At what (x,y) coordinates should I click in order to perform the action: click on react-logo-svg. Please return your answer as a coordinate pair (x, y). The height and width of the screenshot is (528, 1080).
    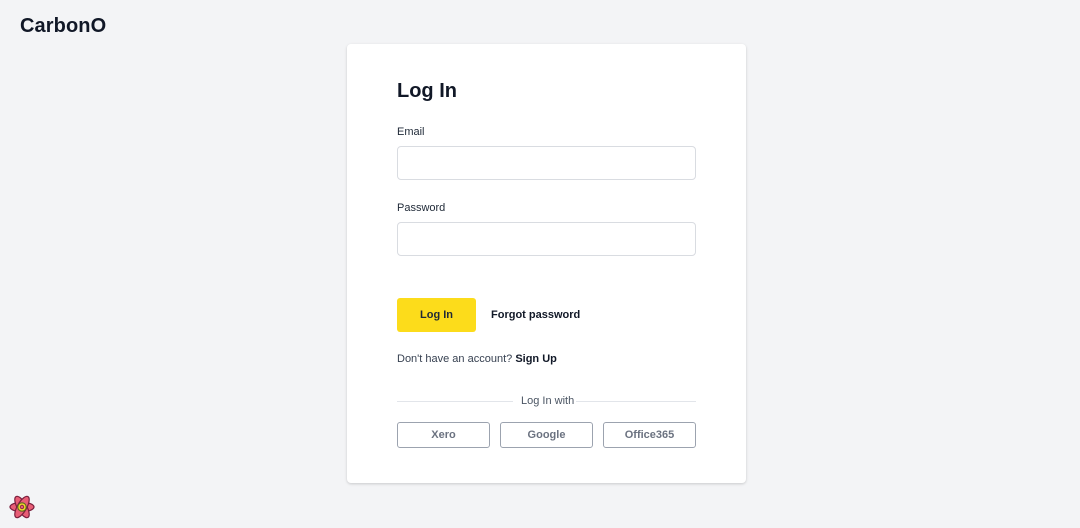
    Looking at the image, I should click on (22, 507).